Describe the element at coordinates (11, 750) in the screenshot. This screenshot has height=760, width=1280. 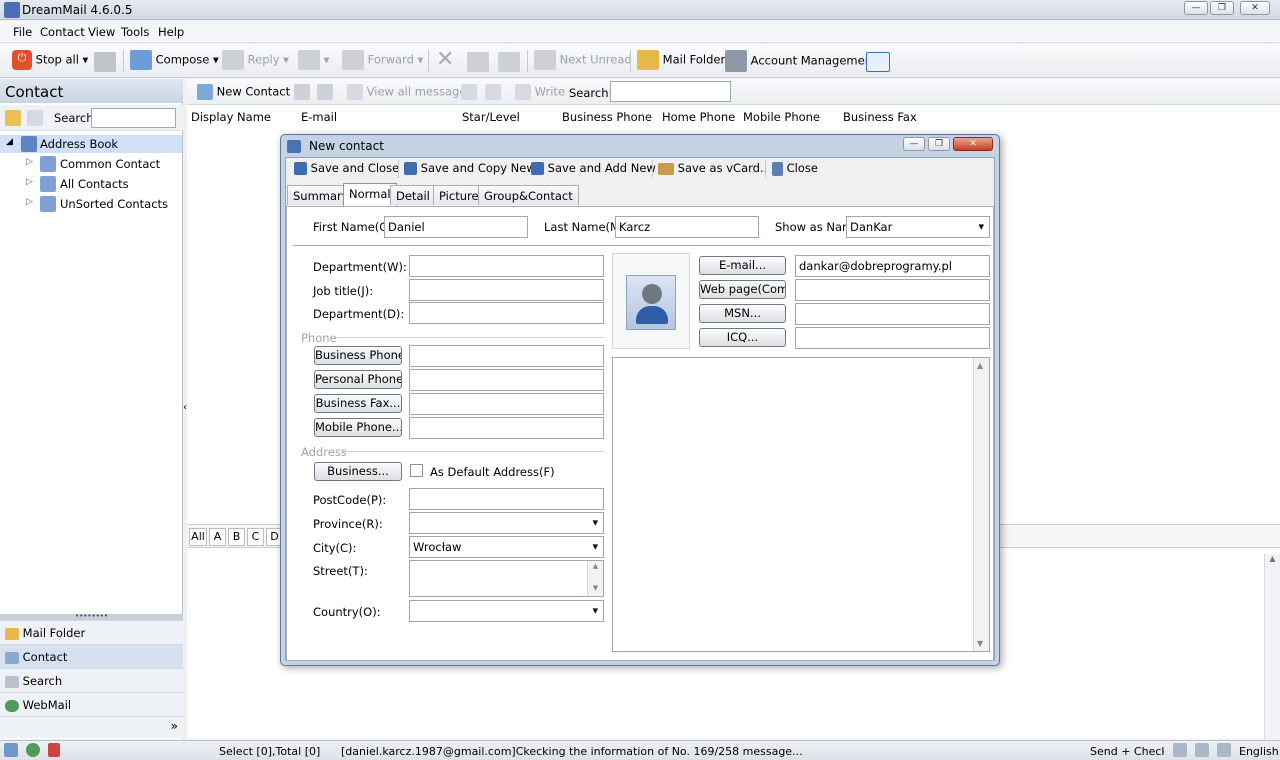
I see `status-mail-icon` at that location.